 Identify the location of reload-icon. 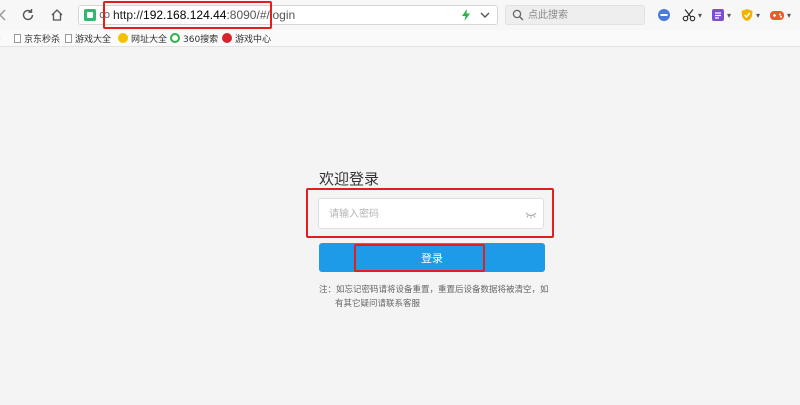
(28, 15).